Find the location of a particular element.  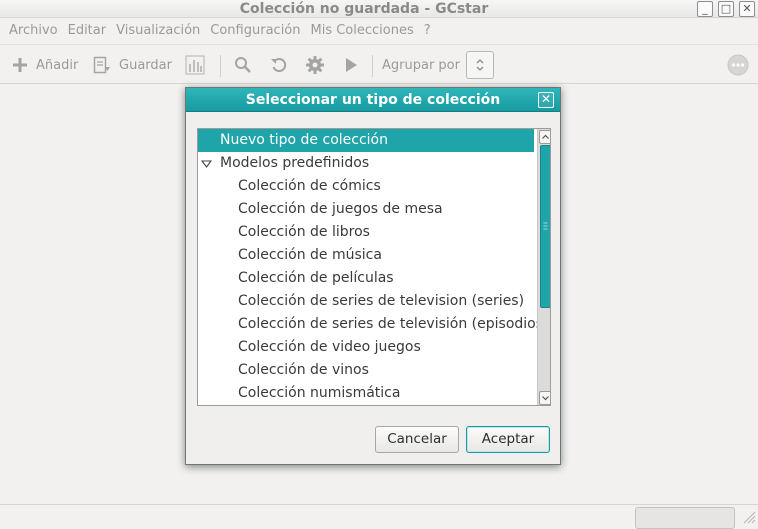

settings-button is located at coordinates (315, 65).